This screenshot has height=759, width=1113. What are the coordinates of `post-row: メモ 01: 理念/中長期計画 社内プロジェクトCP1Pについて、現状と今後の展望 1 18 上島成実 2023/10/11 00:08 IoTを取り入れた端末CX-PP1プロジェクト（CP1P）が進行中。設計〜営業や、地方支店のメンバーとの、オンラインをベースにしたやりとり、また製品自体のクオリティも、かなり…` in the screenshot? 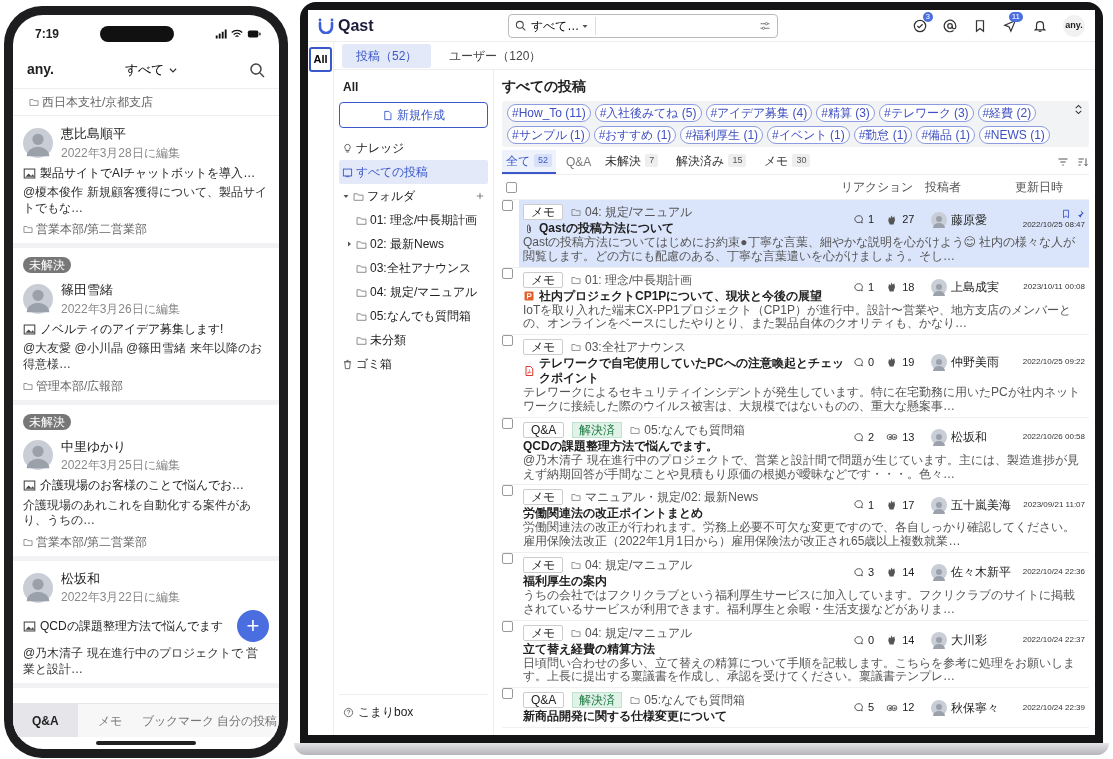 It's located at (804, 301).